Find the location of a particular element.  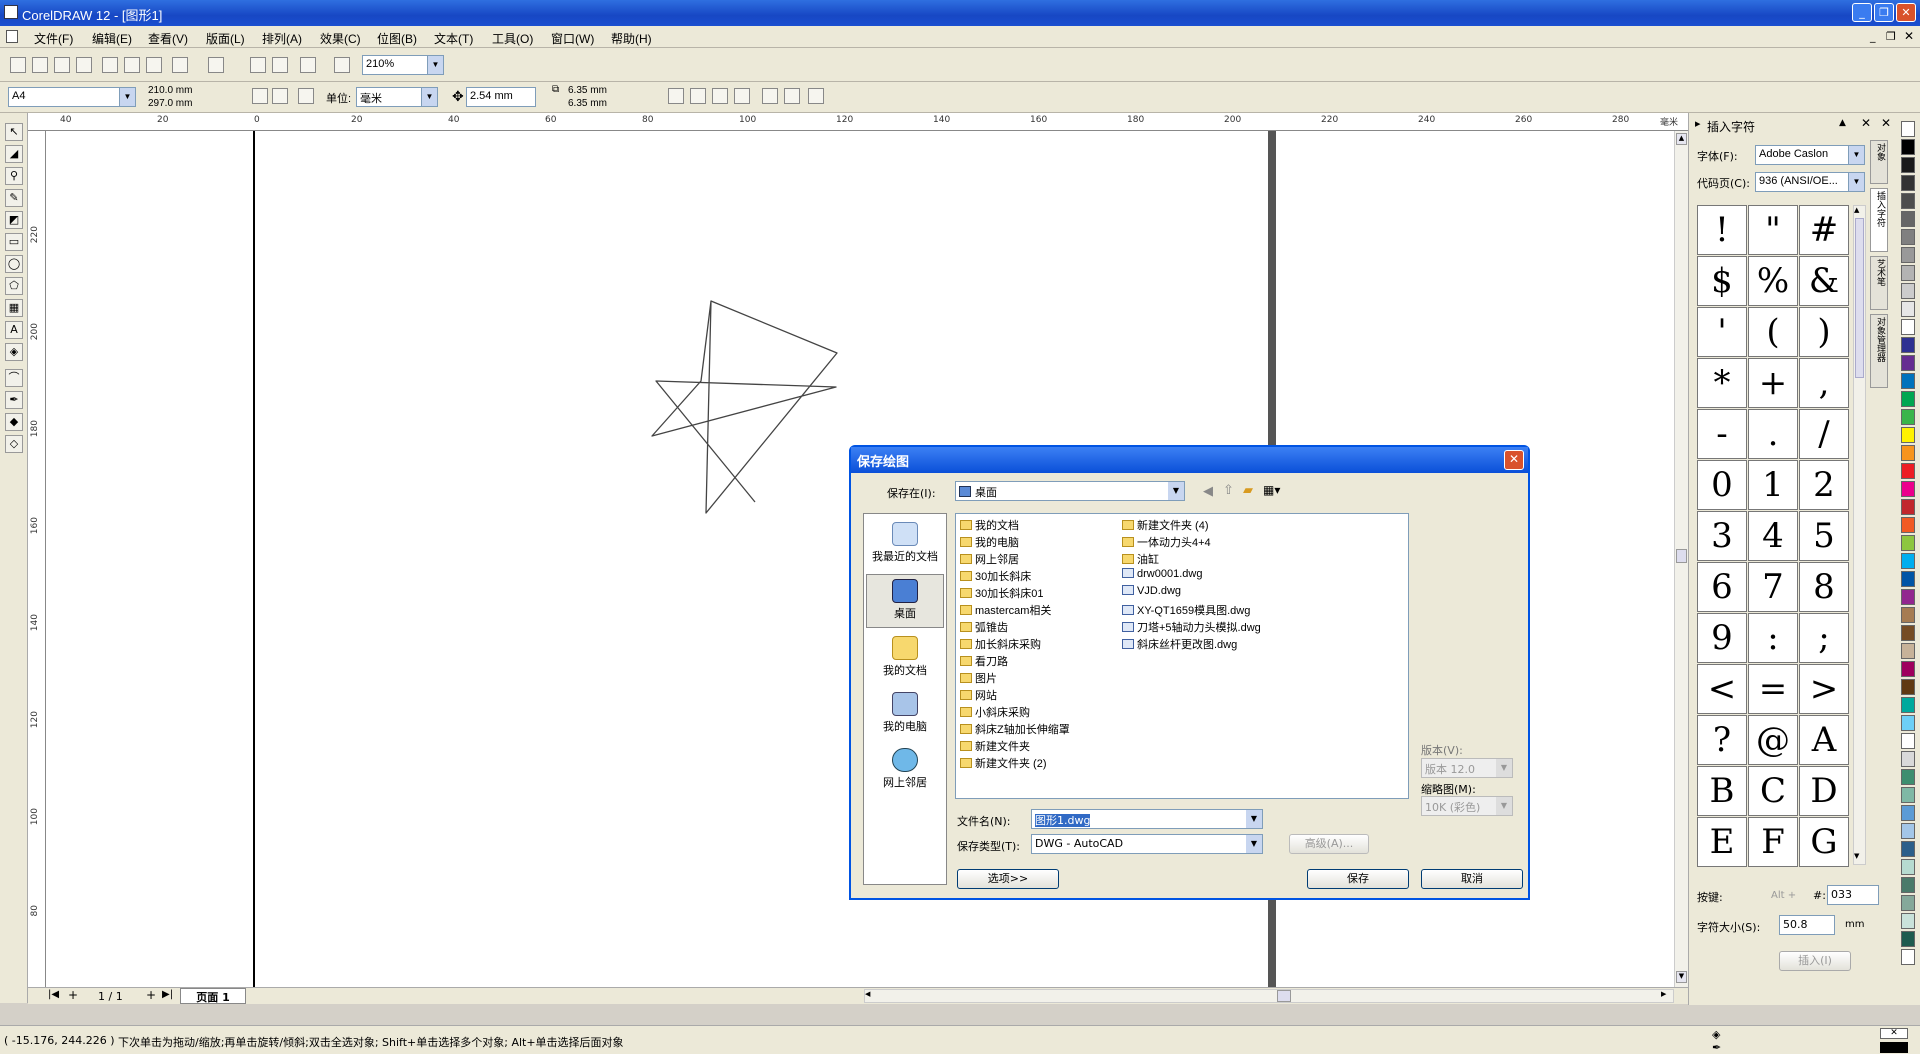

print-icon is located at coordinates (84, 65).